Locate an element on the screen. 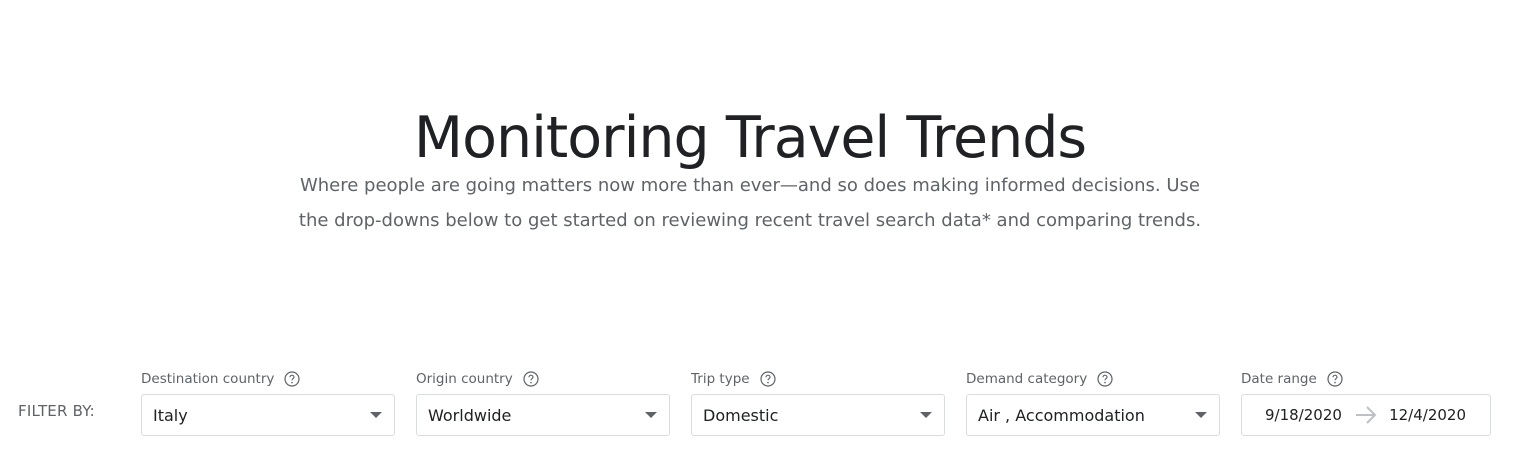 This screenshot has height=459, width=1532. origin-country-filter: Origin country Worldwide is located at coordinates (543, 402).